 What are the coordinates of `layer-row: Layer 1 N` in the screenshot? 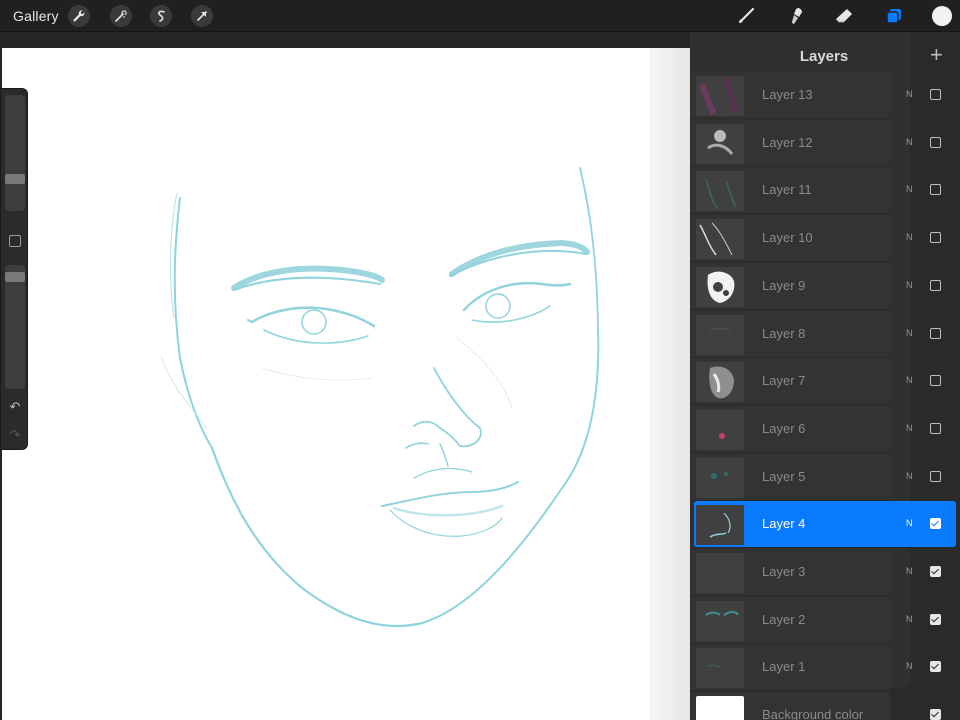 It's located at (824, 668).